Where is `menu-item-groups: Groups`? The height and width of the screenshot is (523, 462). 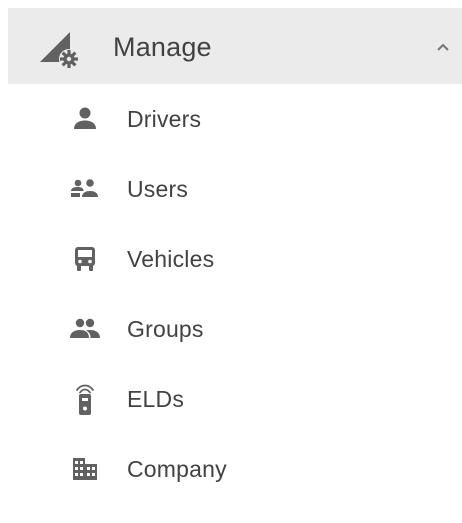 menu-item-groups: Groups is located at coordinates (235, 329).